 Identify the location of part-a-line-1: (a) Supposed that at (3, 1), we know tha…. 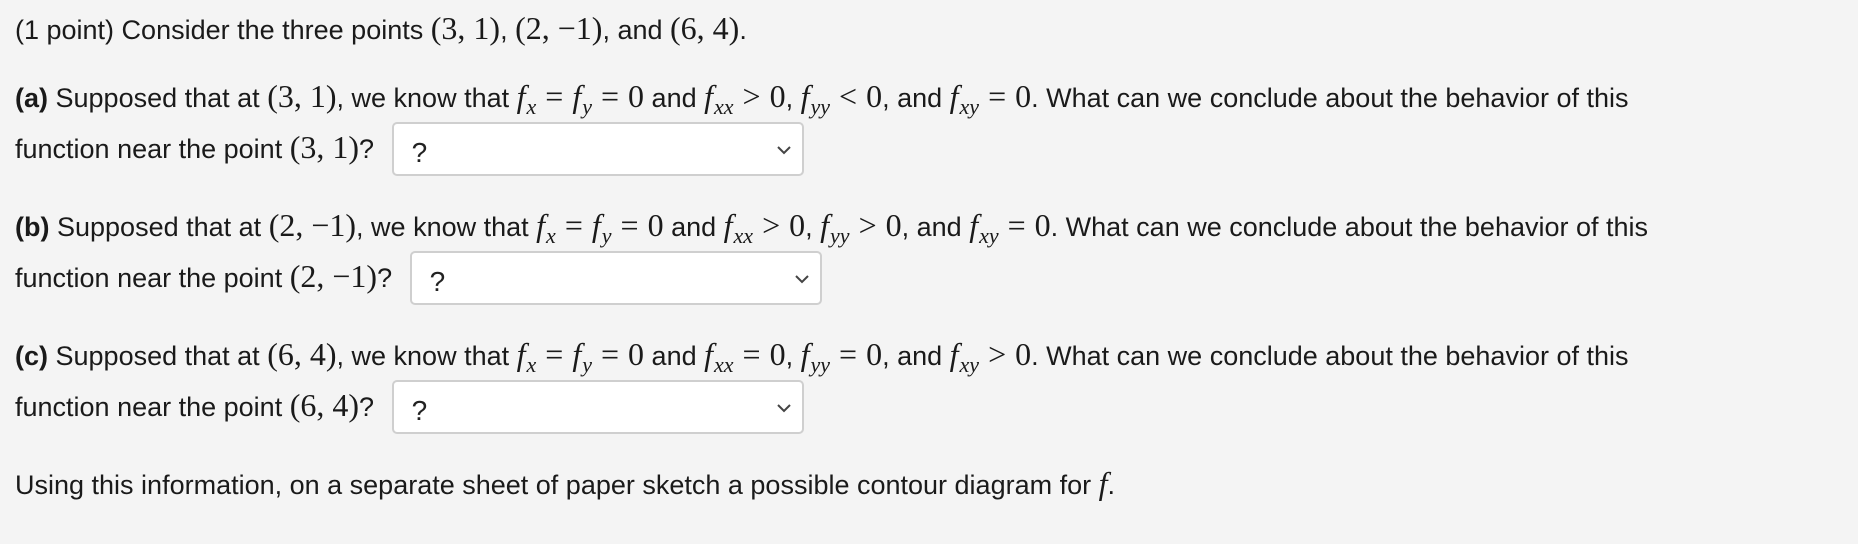
(822, 98).